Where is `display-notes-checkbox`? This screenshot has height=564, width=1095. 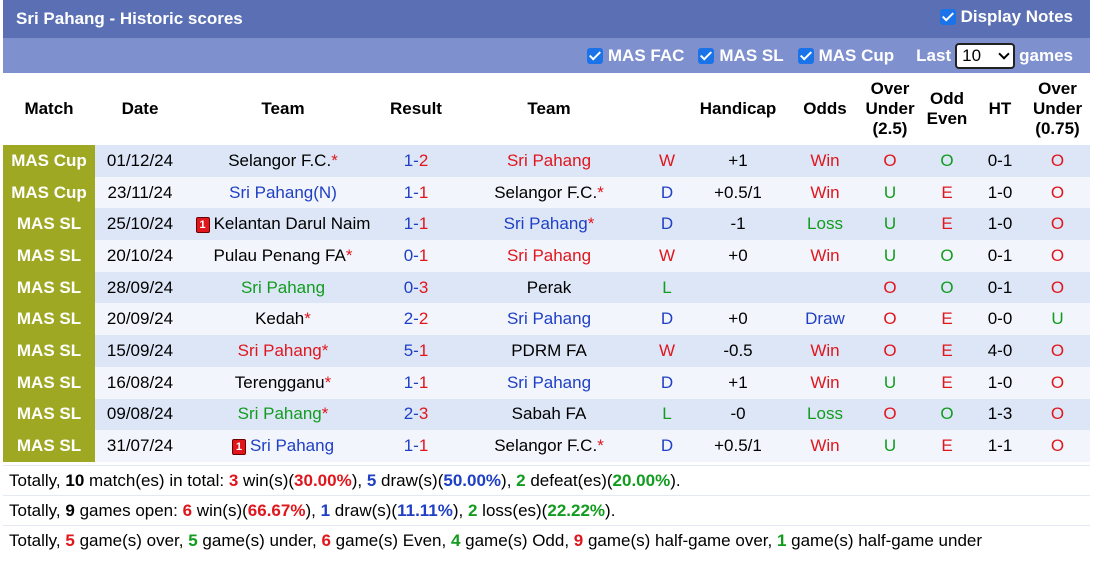
display-notes-checkbox is located at coordinates (947, 17).